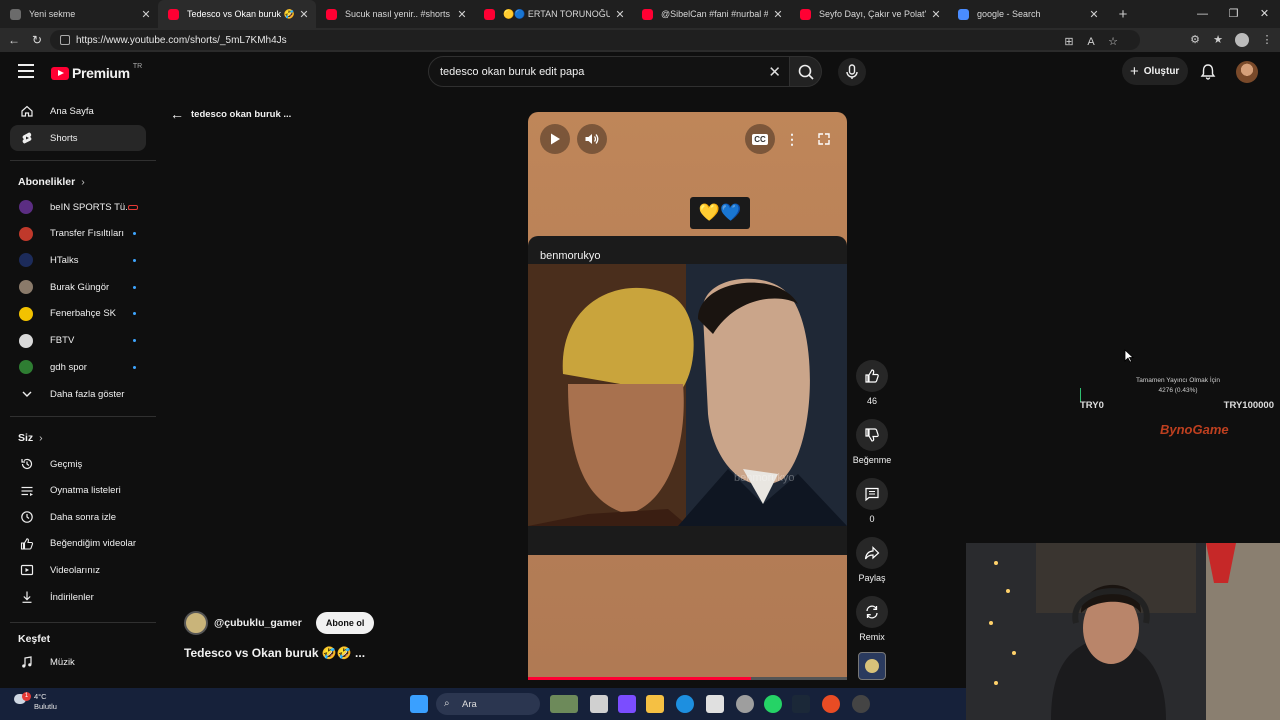  What do you see at coordinates (1113, 42) in the screenshot?
I see `star-icon: ☆` at bounding box center [1113, 42].